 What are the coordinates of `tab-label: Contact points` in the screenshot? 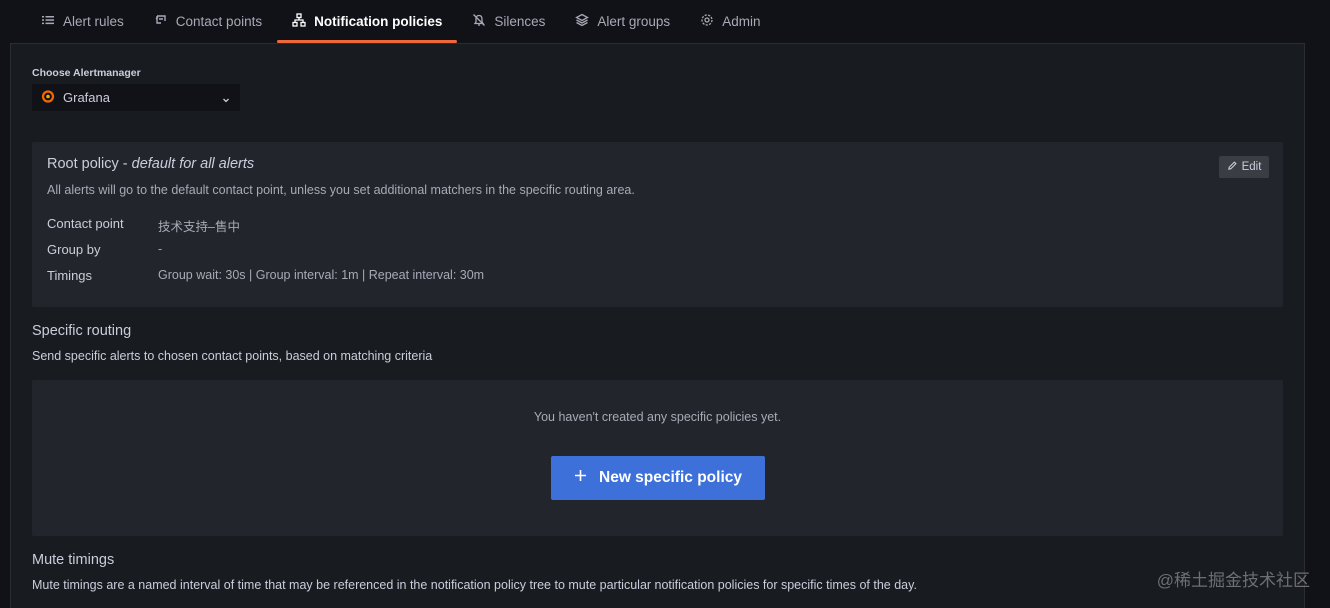 It's located at (219, 21).